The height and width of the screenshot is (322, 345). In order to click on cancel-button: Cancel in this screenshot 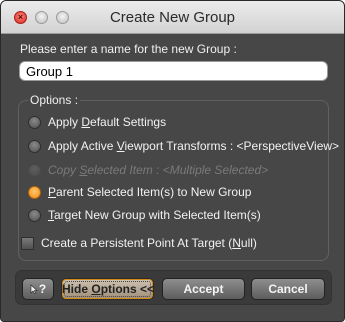, I will do `click(288, 289)`.